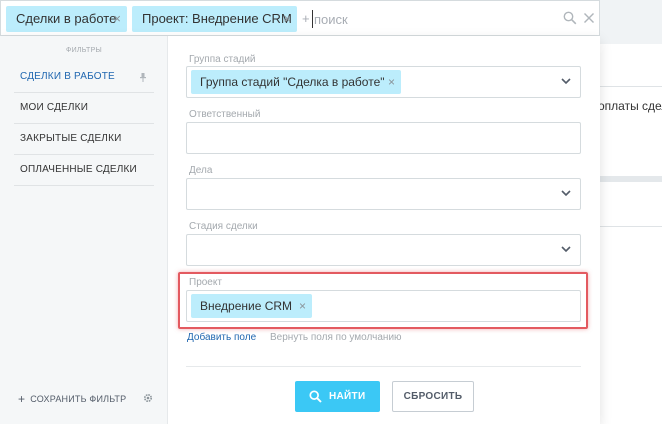 This screenshot has width=662, height=424. Describe the element at coordinates (143, 77) in the screenshot. I see `pin-icon` at that location.